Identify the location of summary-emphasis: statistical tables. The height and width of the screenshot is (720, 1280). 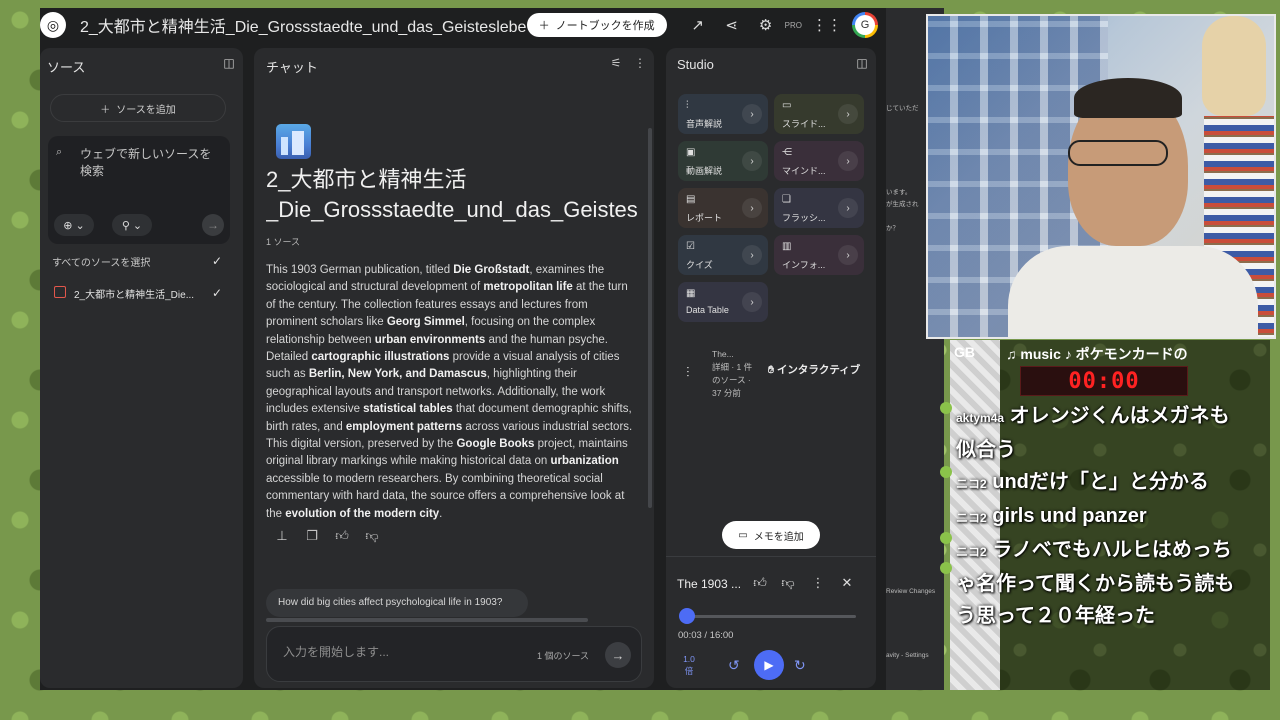
(408, 409).